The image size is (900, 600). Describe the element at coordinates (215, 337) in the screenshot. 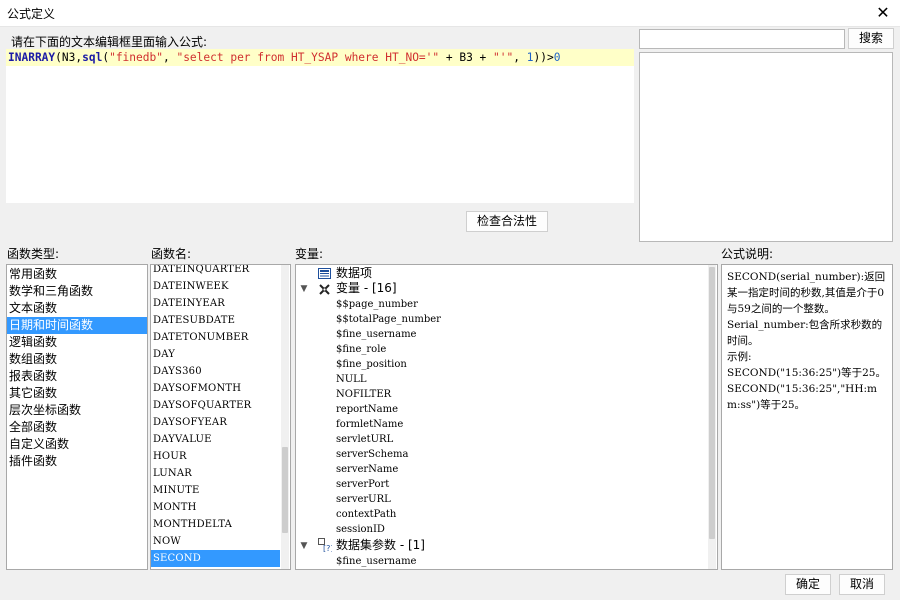

I see `func-name-item: DATETONUMBER` at that location.